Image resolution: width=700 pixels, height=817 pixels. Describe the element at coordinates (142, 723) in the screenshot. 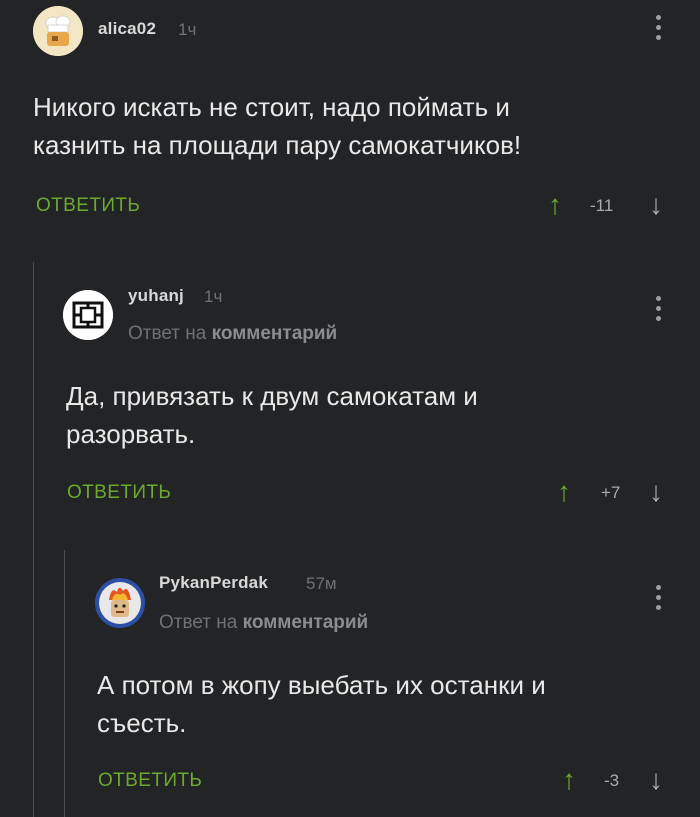

I see `comment-text-line: съесть.` at that location.